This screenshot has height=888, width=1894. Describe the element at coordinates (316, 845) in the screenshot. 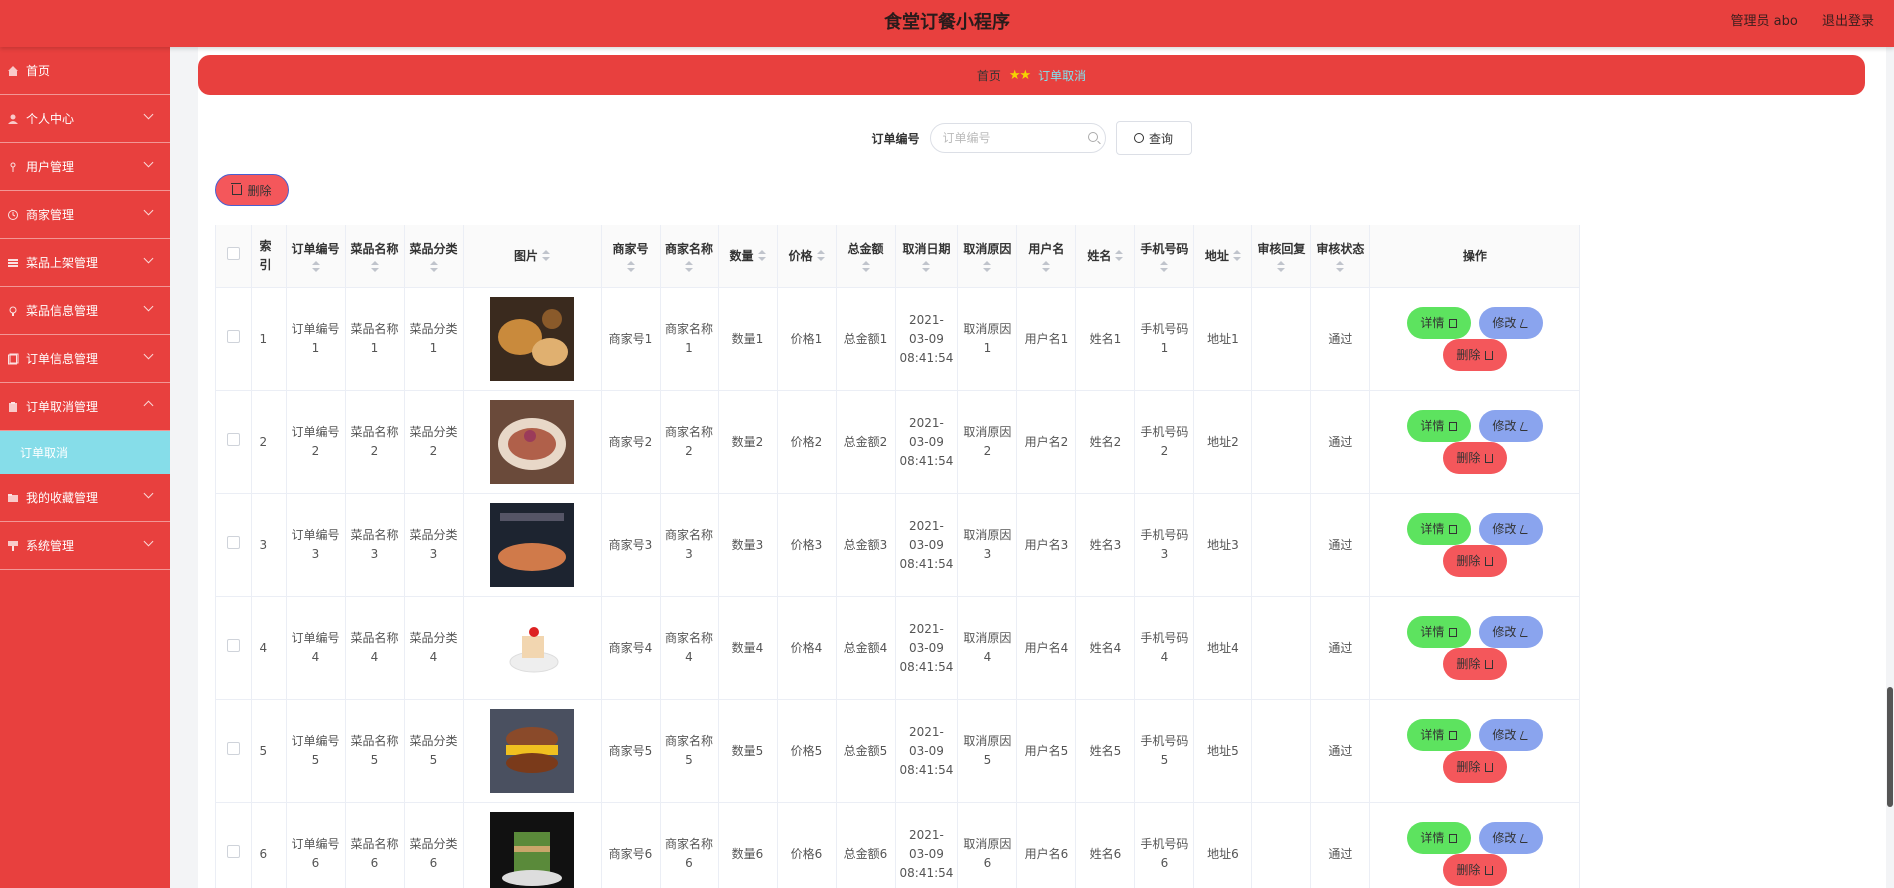

I see `cell-order-no: 订单编号6` at that location.